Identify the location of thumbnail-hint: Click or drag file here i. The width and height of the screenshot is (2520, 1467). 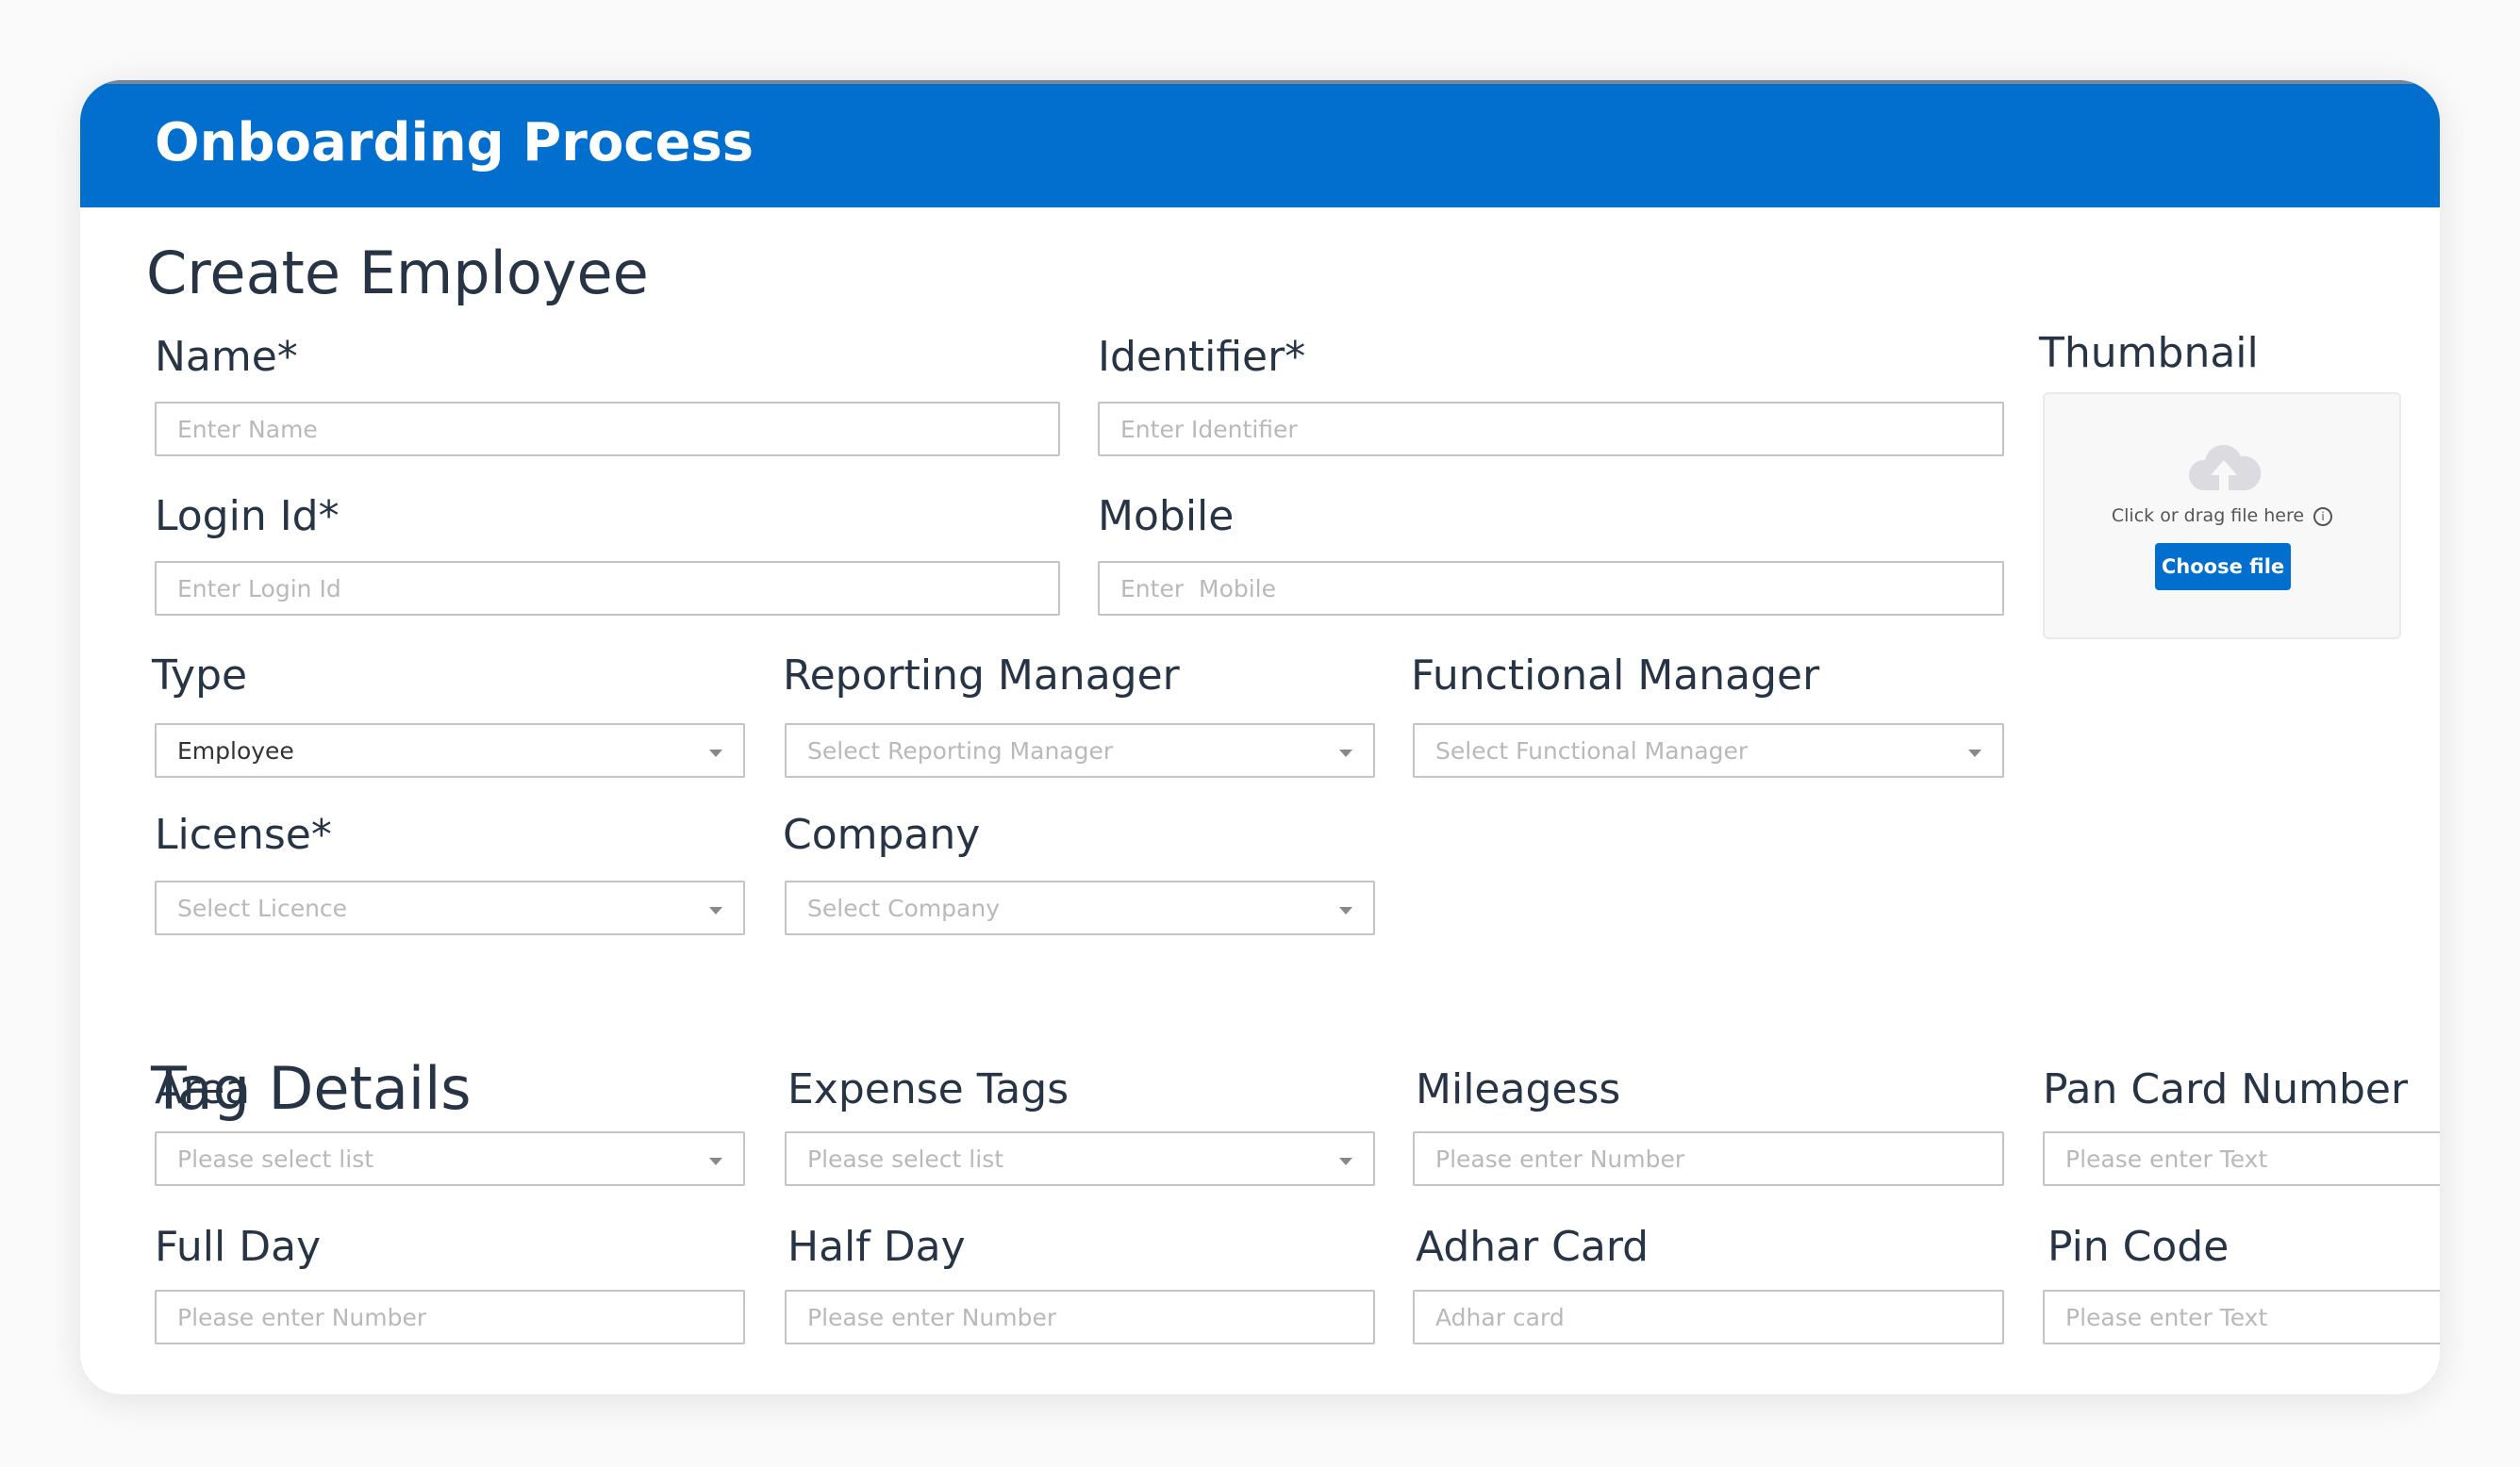
(2222, 516).